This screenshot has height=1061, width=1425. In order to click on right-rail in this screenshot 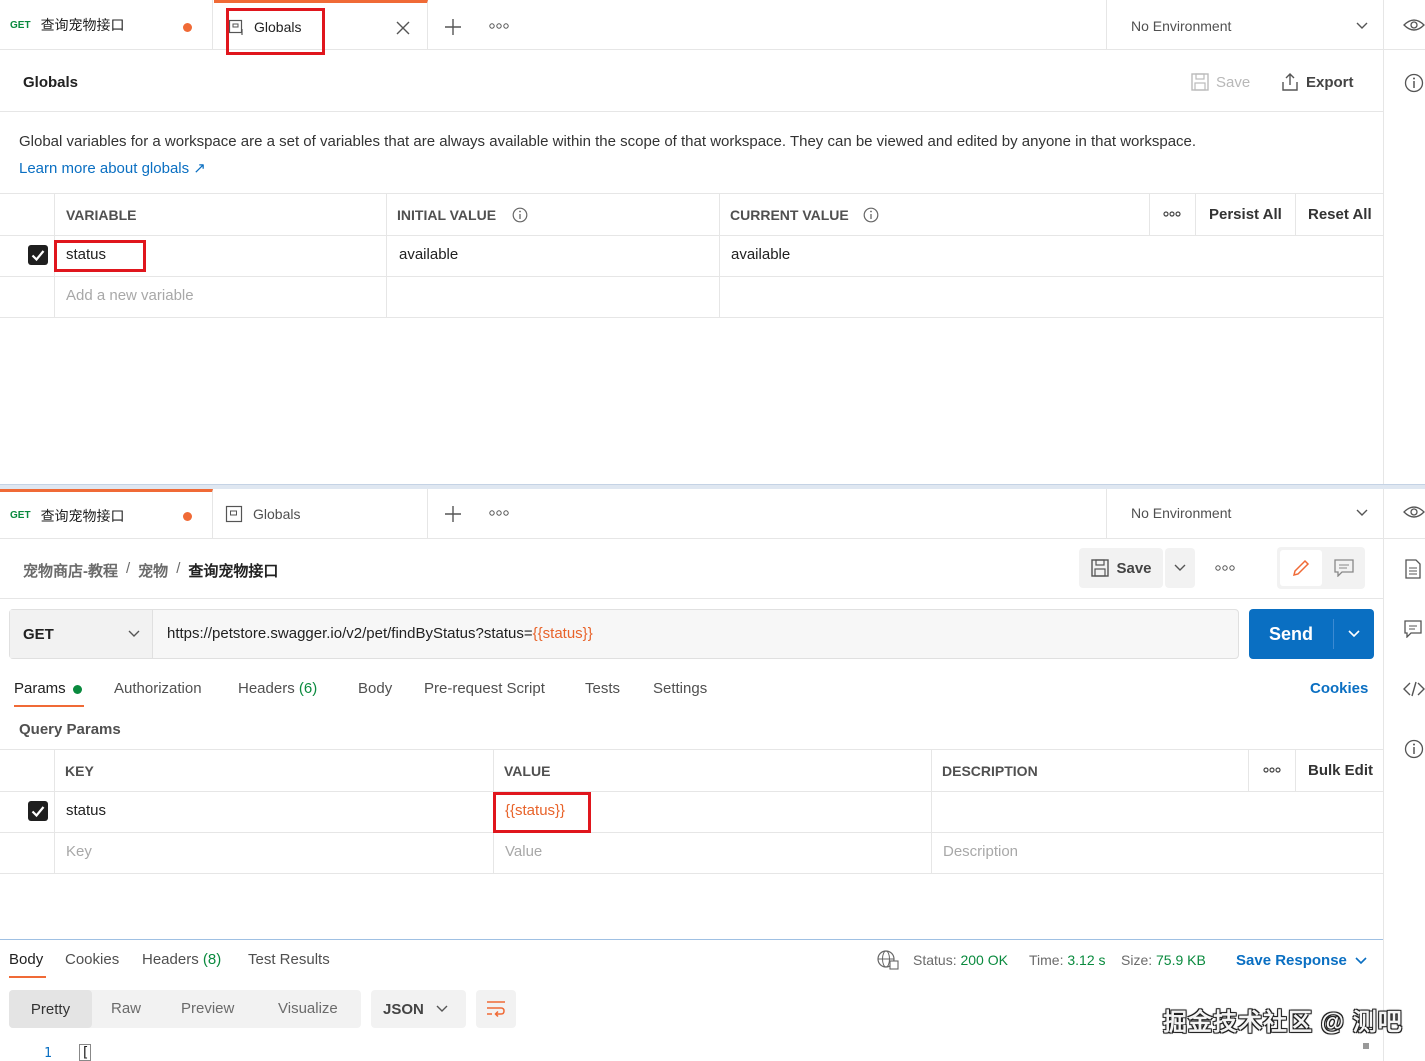, I will do `click(1404, 267)`.